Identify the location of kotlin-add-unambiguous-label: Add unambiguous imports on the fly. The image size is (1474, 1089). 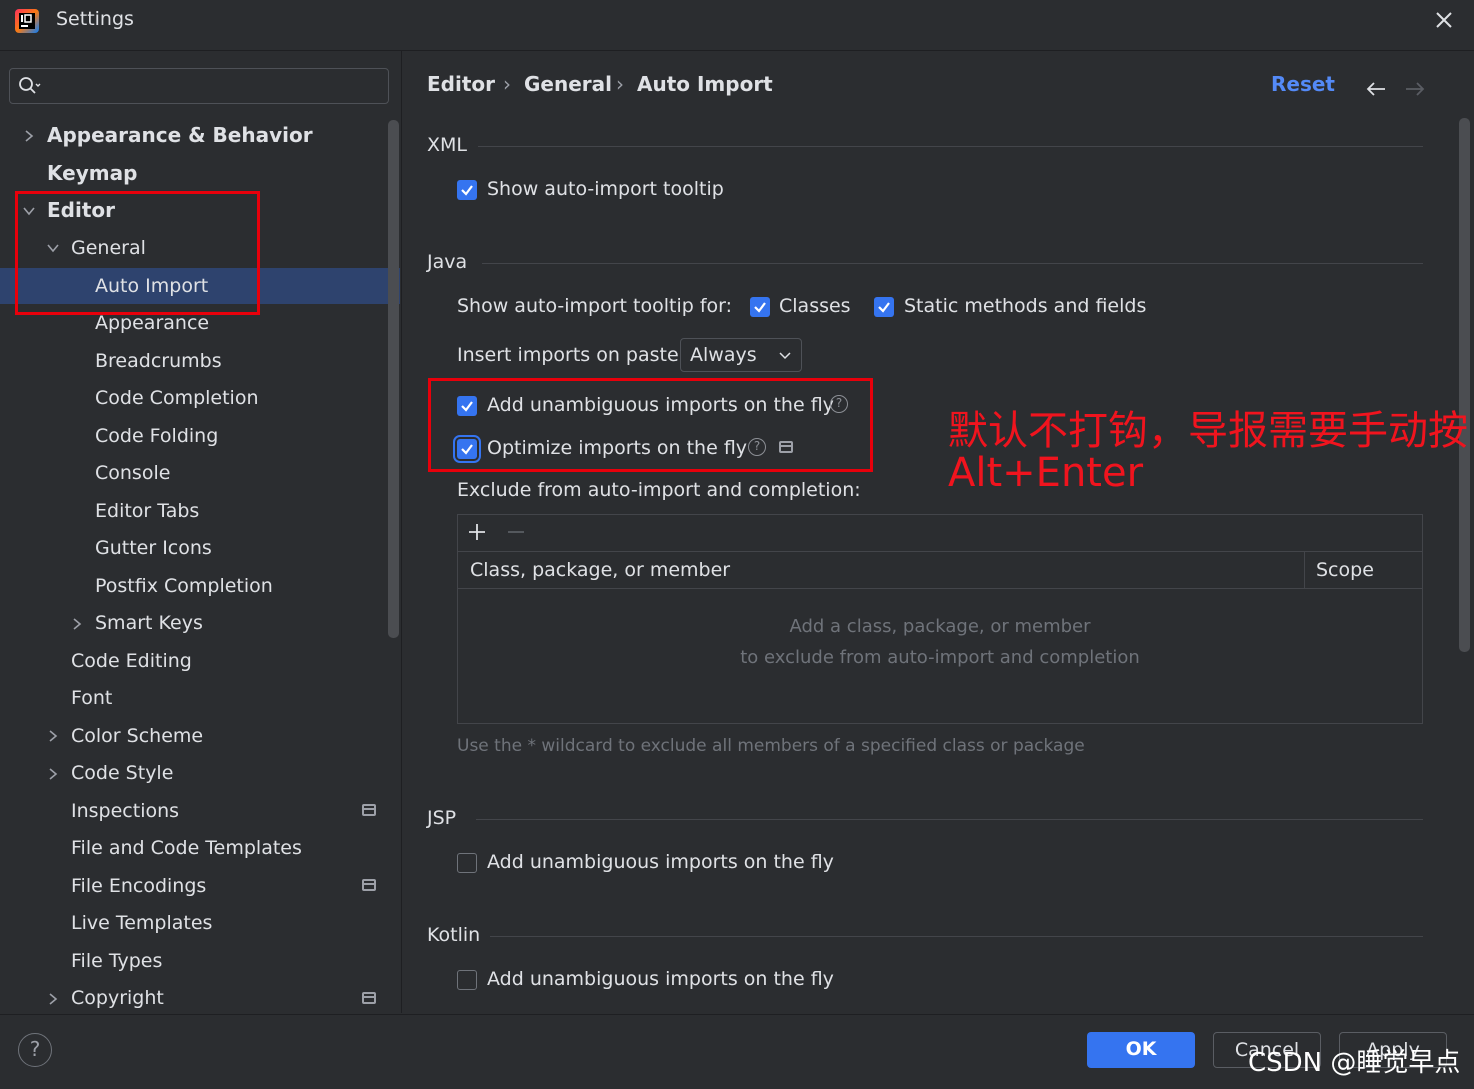
(660, 979).